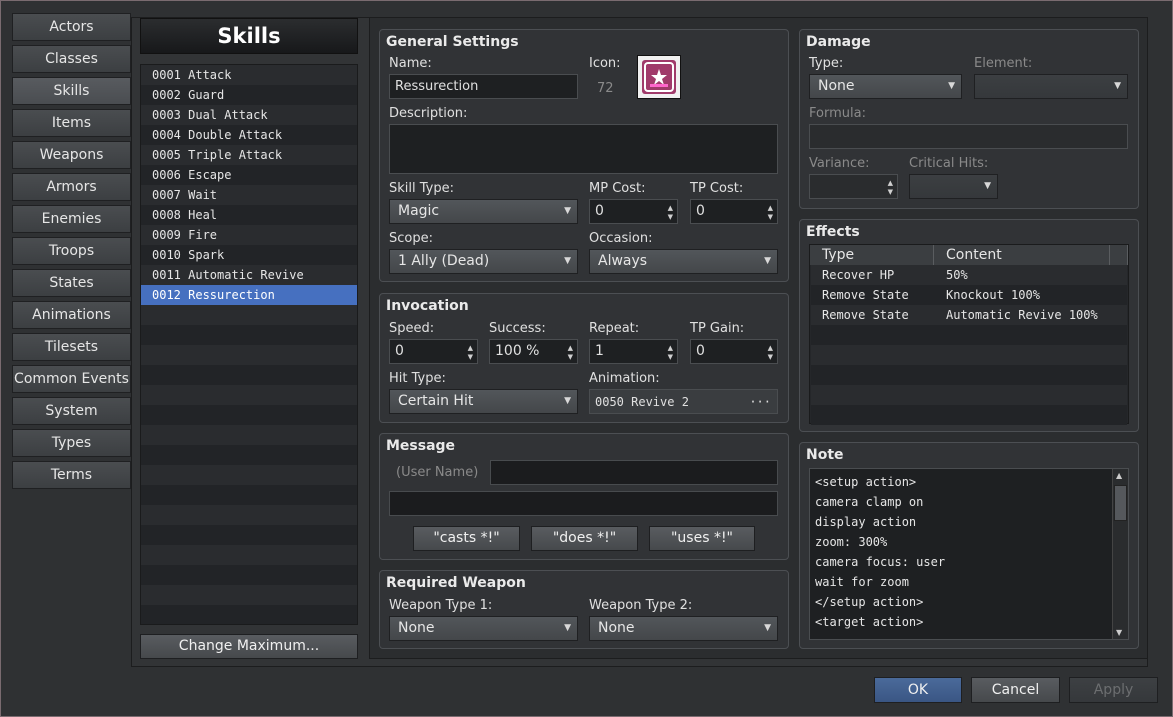 The height and width of the screenshot is (717, 1173). What do you see at coordinates (249, 195) in the screenshot?
I see `list-item: 0007 Wait` at bounding box center [249, 195].